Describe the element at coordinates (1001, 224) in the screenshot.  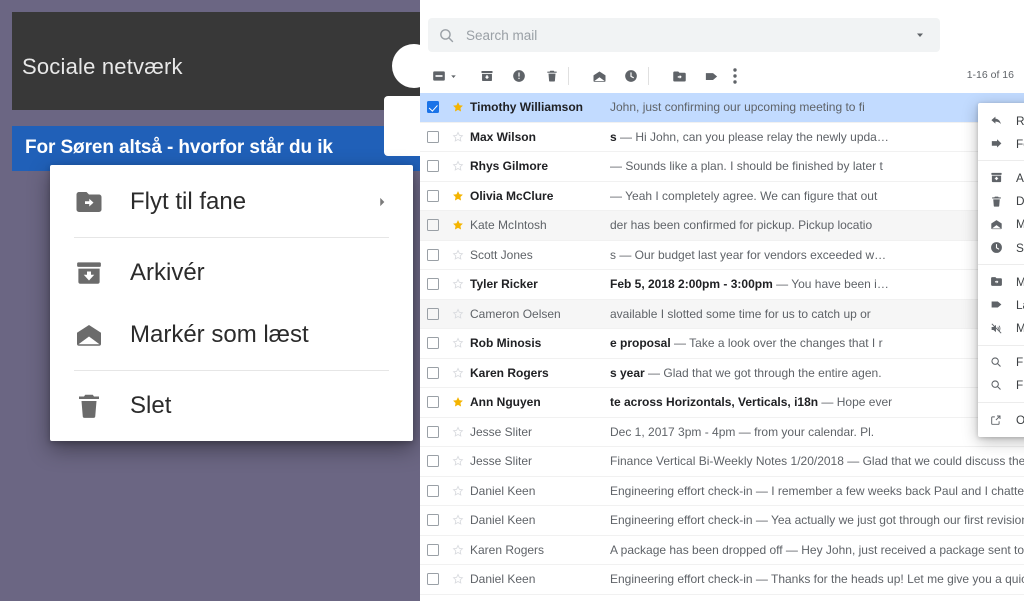
I see `context-menu-item-mark-as-unread: Mark as unread` at that location.